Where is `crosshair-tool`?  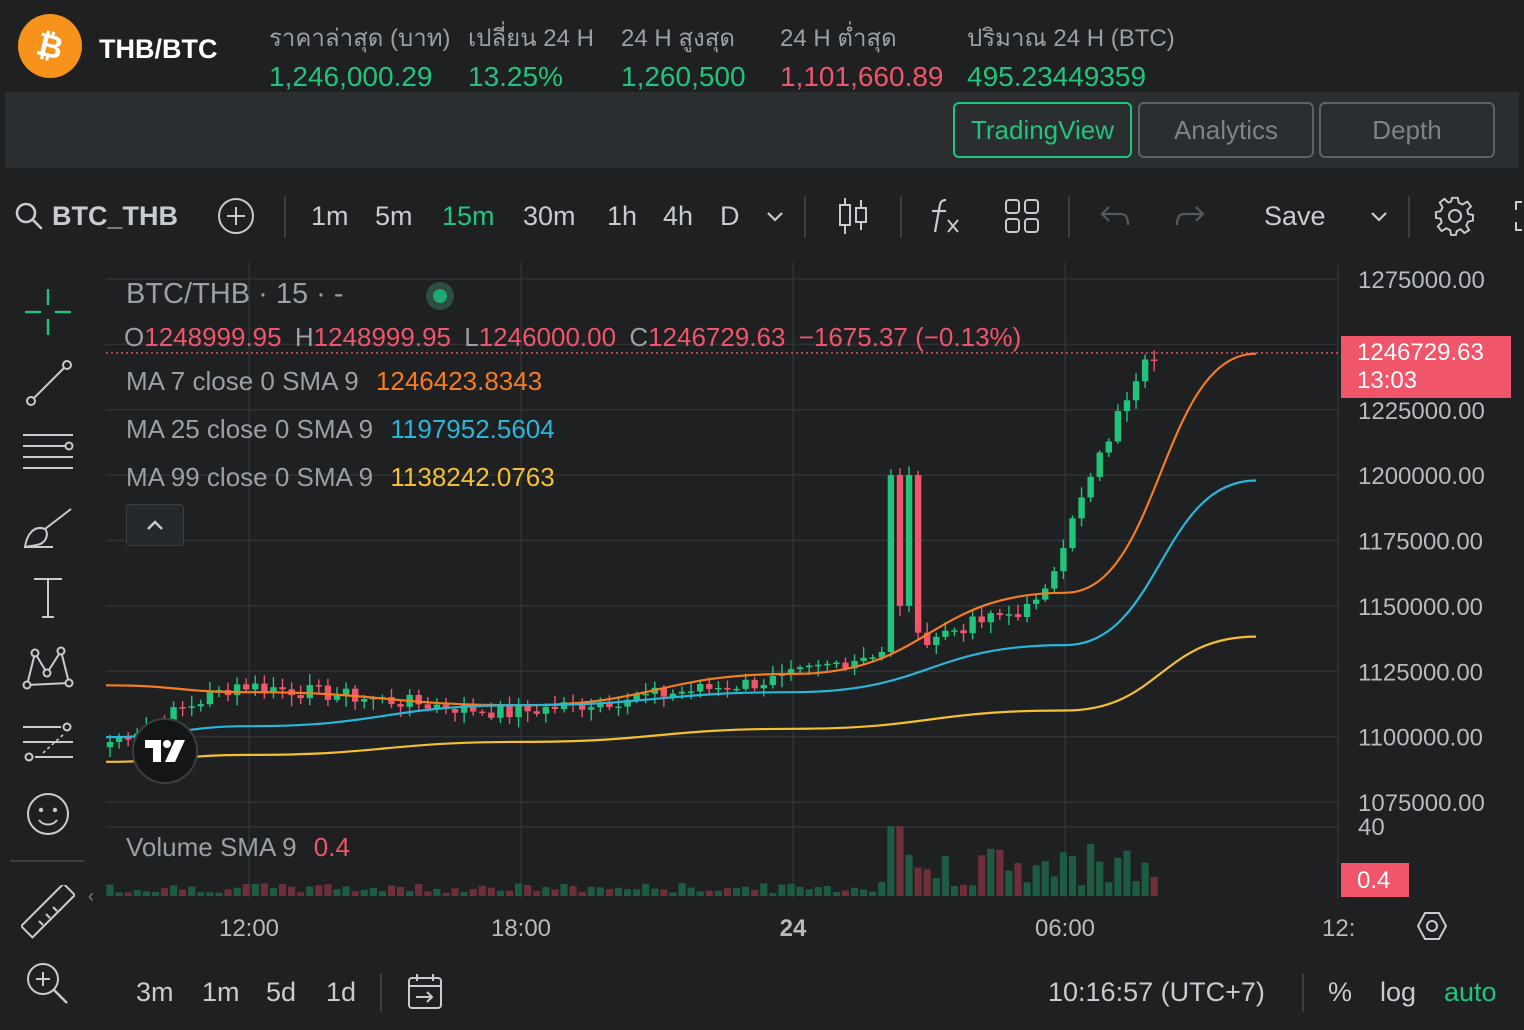 crosshair-tool is located at coordinates (48, 312).